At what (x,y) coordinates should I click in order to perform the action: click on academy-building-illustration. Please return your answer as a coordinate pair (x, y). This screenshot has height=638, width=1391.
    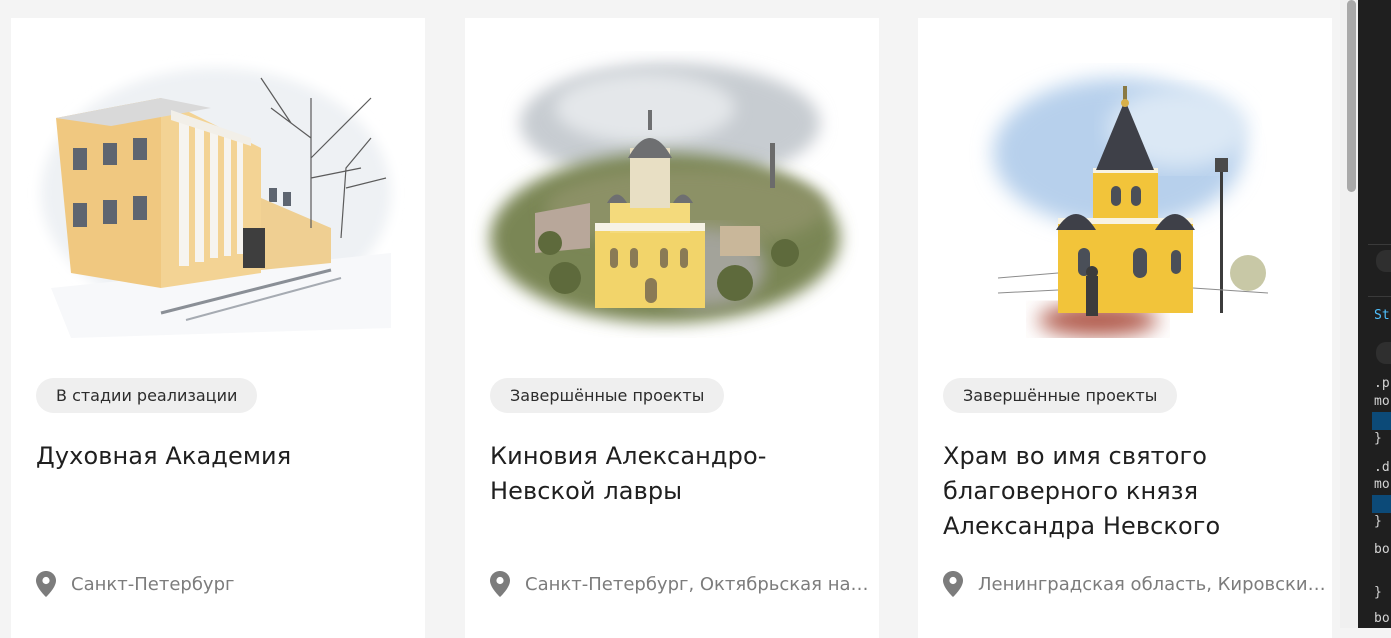
    Looking at the image, I should click on (216, 203).